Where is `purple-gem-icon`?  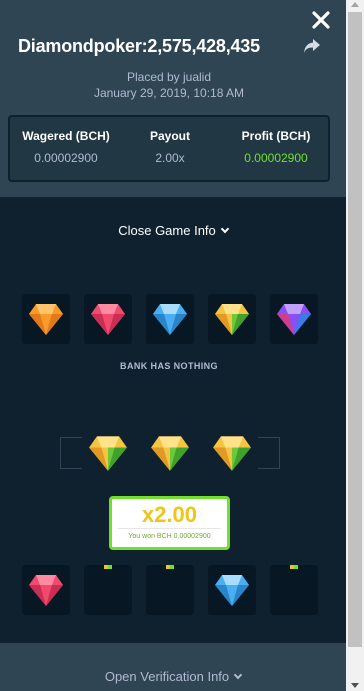 purple-gem-icon is located at coordinates (294, 319).